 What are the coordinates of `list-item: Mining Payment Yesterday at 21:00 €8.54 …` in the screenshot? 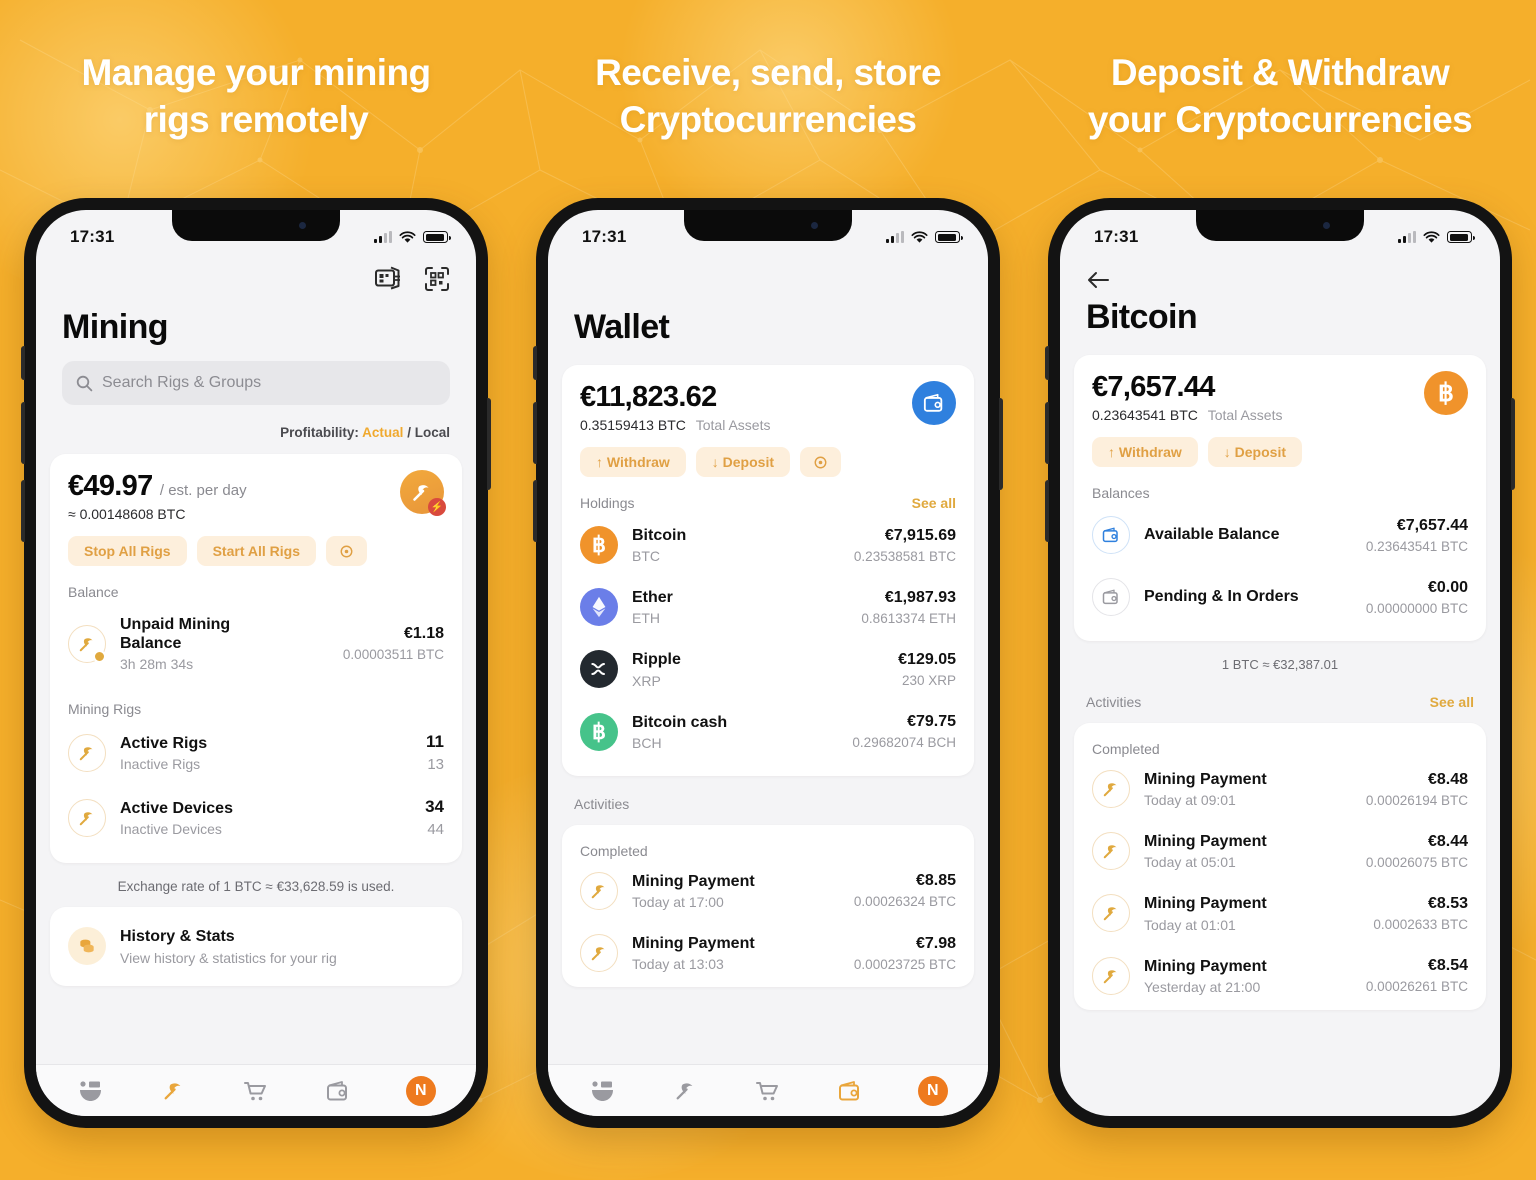 It's located at (1280, 975).